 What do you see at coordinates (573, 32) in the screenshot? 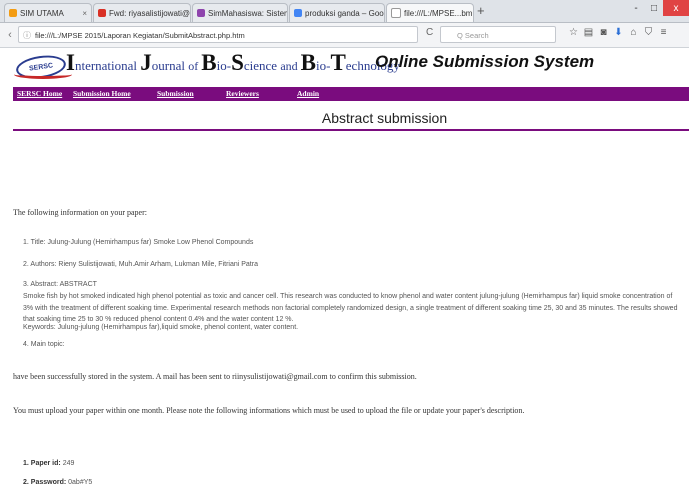
I see `bookmark-star-icon: ☆` at bounding box center [573, 32].